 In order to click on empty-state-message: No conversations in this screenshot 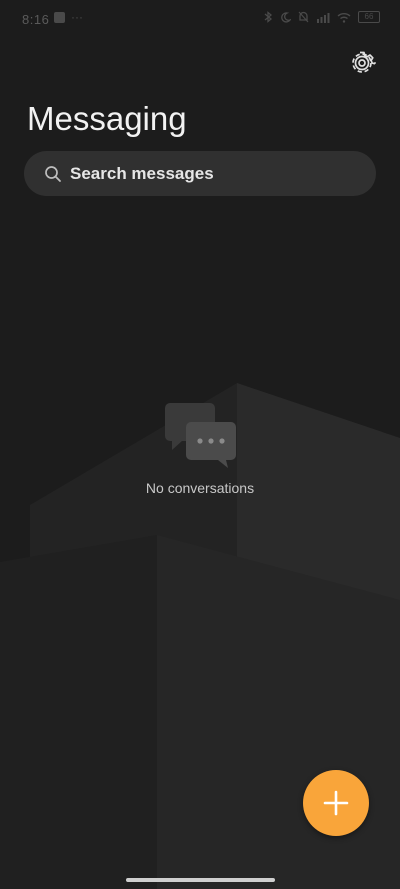, I will do `click(200, 488)`.